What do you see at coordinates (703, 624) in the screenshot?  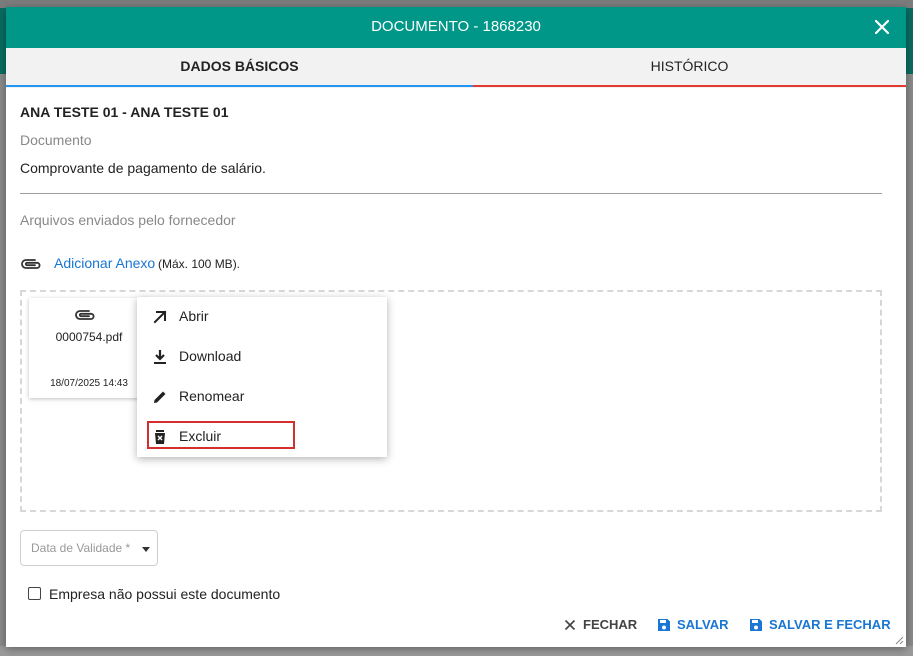 I see `save-button-label: SALVAR` at bounding box center [703, 624].